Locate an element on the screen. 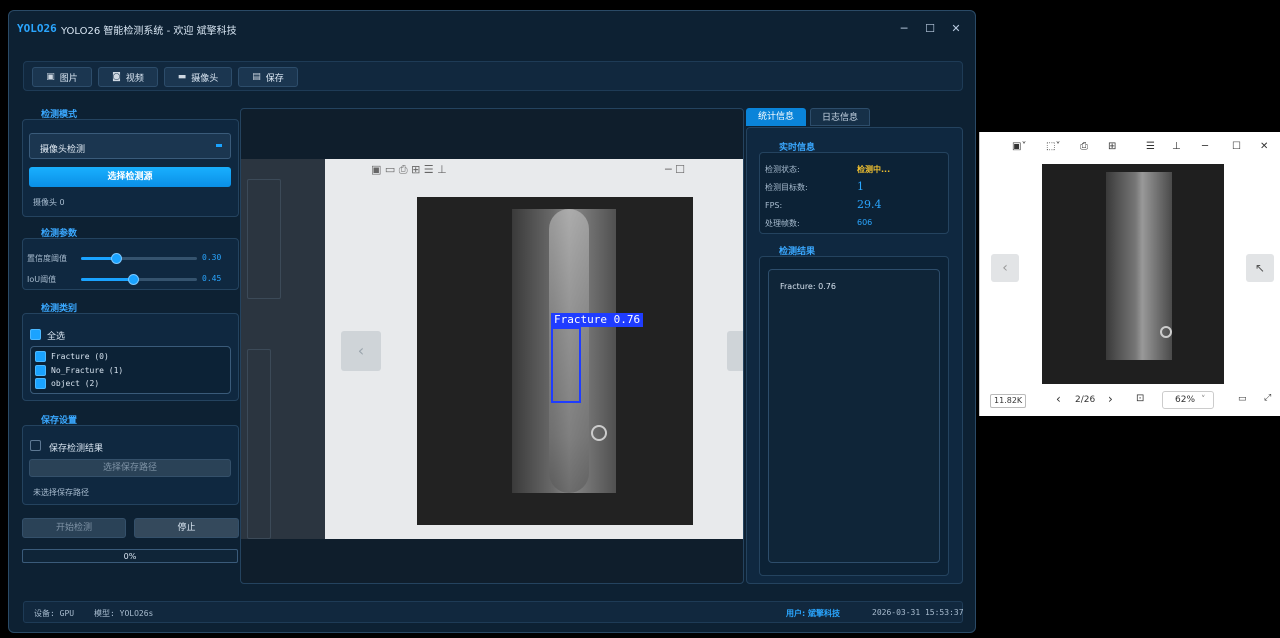 This screenshot has height=638, width=1280. conf-label: 置信度阈值 is located at coordinates (47, 258).